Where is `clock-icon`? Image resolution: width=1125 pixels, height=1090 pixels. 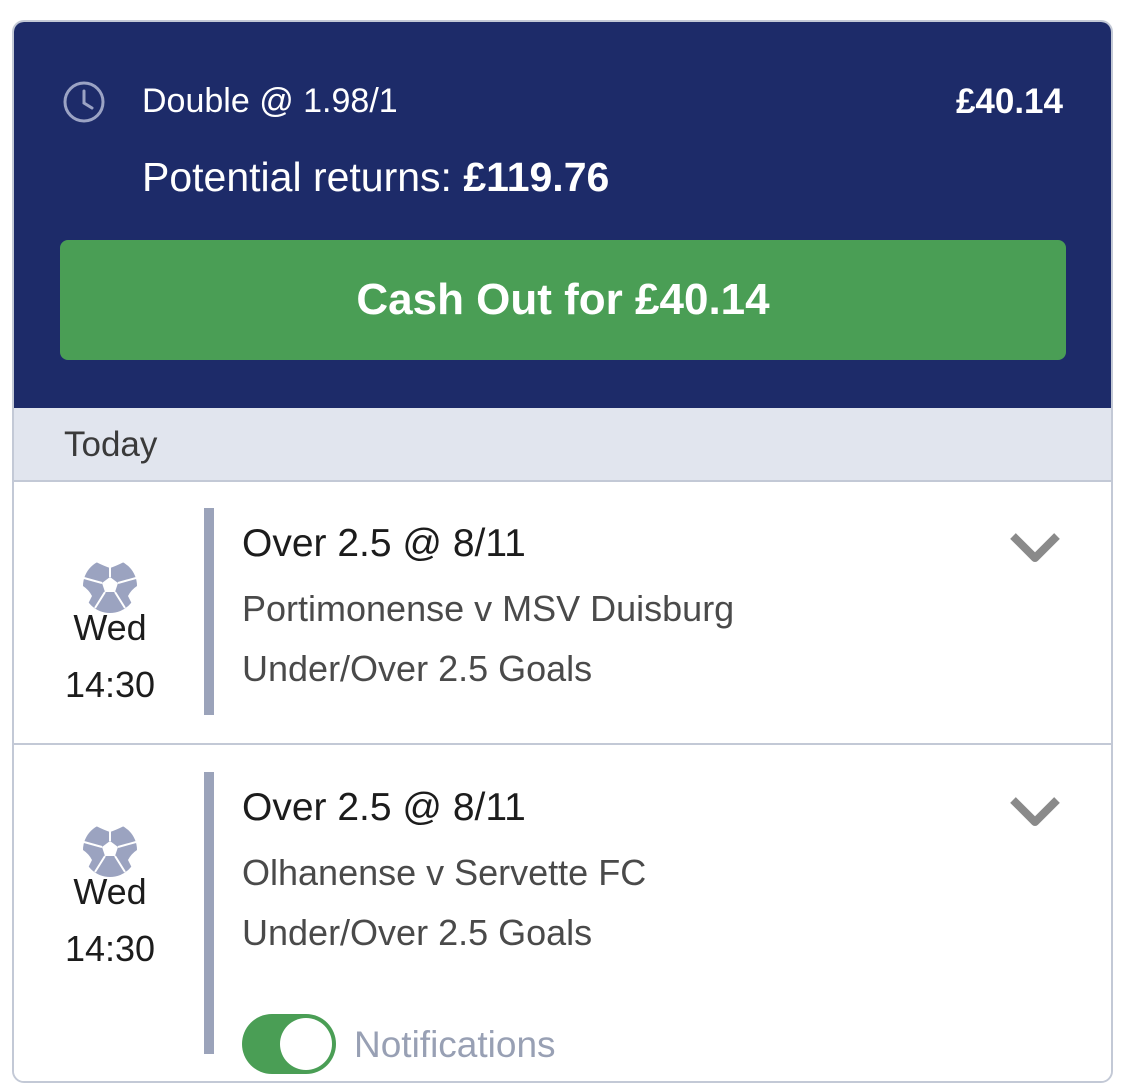 clock-icon is located at coordinates (84, 102).